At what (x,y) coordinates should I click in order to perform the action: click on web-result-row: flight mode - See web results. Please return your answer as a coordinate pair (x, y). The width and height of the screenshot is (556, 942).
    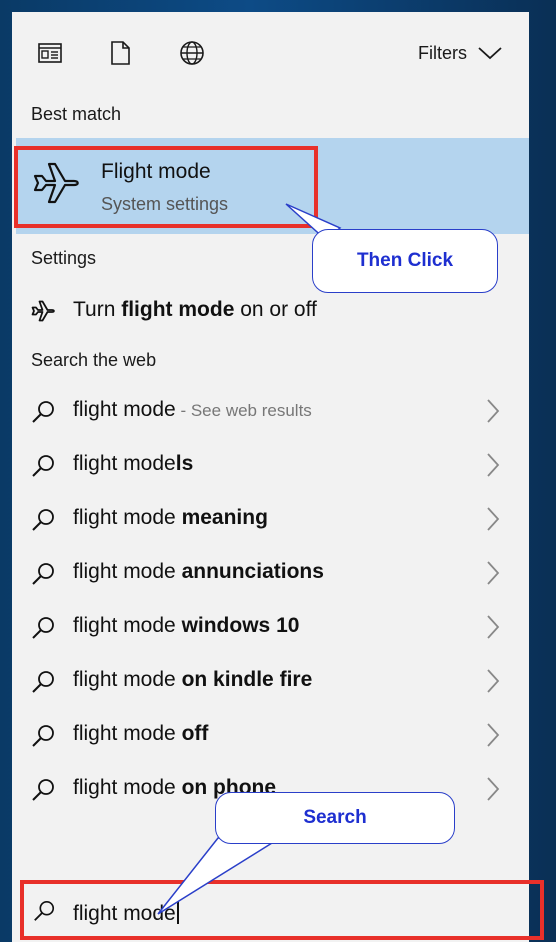
    Looking at the image, I should click on (270, 411).